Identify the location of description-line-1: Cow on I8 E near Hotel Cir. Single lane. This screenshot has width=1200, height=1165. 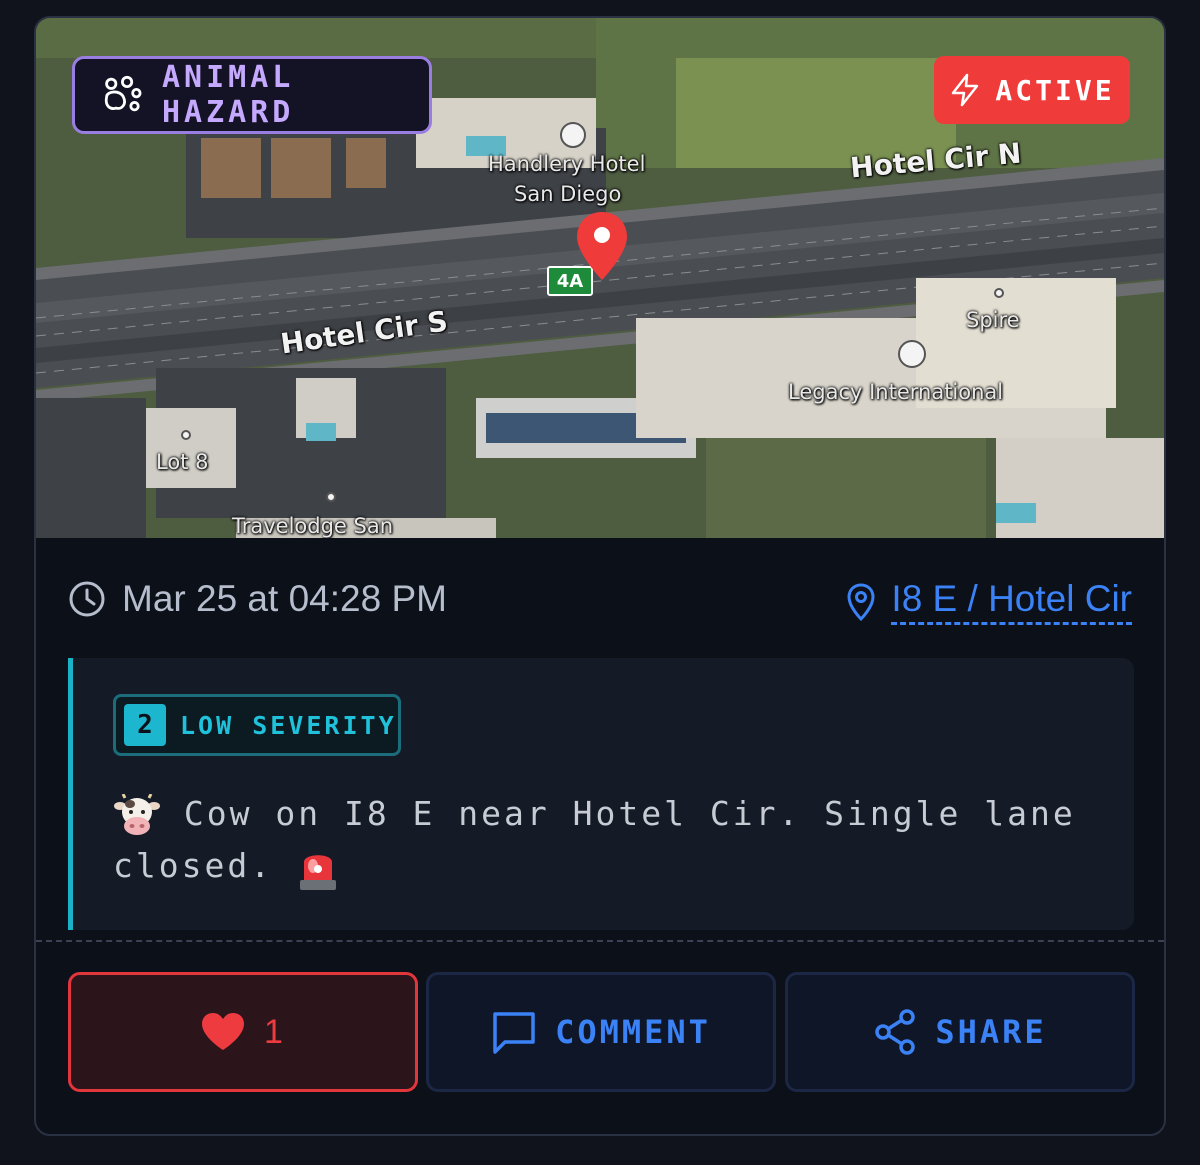
(629, 813).